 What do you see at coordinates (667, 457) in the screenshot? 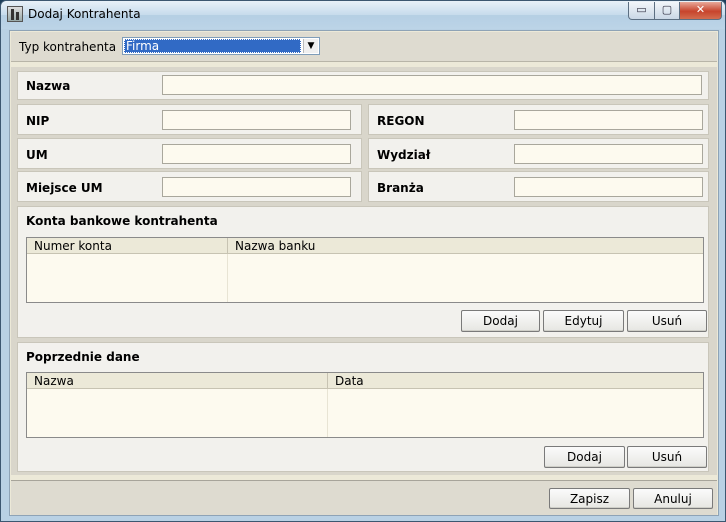
I see `delete-previous-data-button: Usuń` at bounding box center [667, 457].